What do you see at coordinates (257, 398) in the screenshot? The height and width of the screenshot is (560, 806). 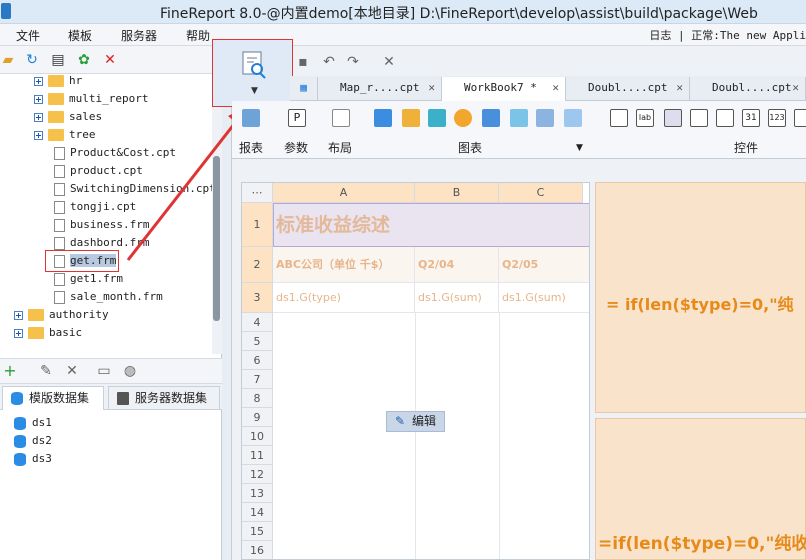 I see `row-header: 8` at bounding box center [257, 398].